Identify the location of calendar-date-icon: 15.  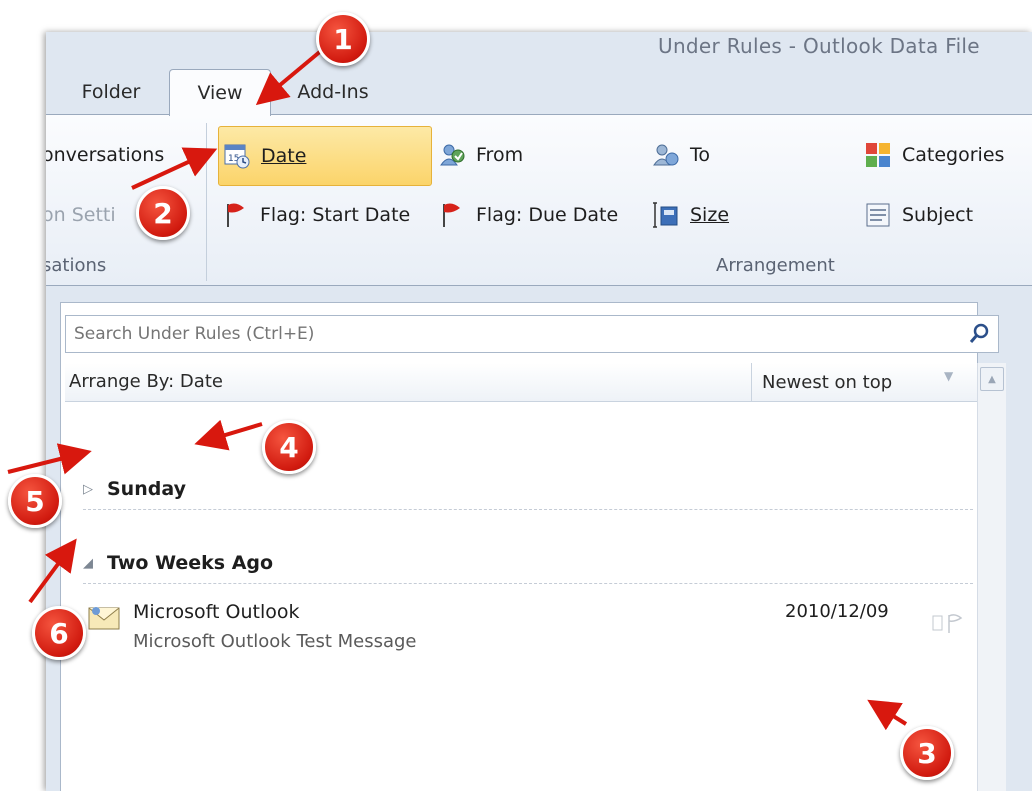
(237, 156).